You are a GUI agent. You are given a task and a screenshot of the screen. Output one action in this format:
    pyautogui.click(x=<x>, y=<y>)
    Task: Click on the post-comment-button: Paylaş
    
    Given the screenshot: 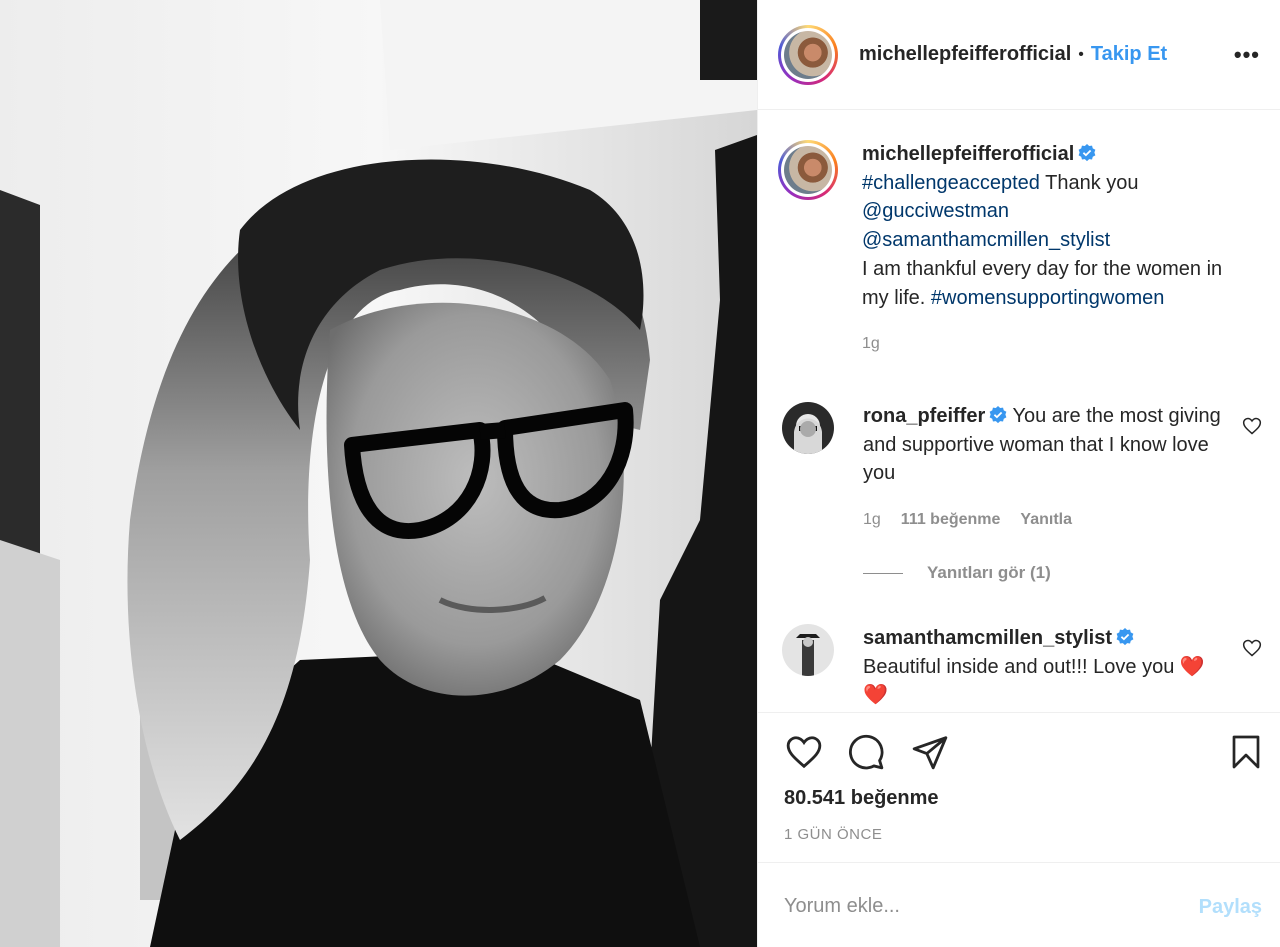 What is the action you would take?
    pyautogui.click(x=1230, y=907)
    